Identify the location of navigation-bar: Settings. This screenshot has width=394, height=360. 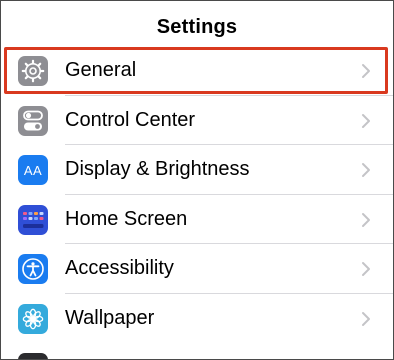
(197, 23).